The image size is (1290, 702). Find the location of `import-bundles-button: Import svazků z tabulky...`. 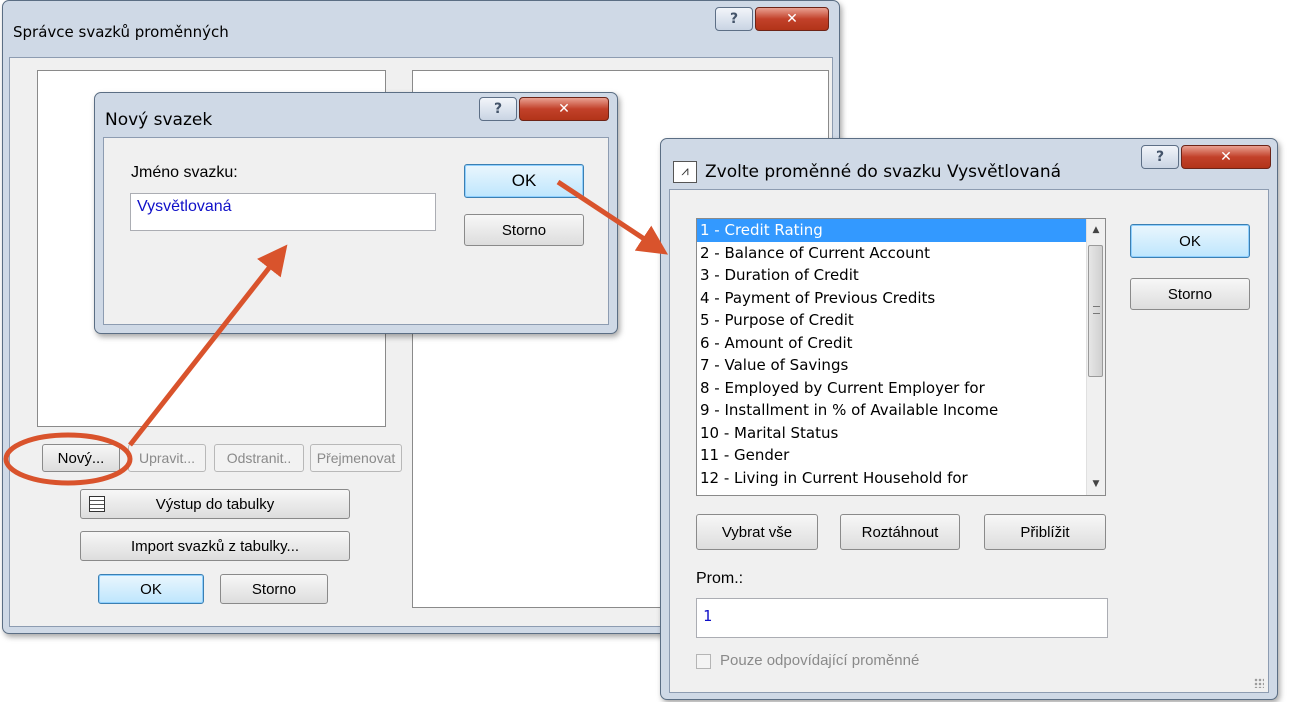

import-bundles-button: Import svazků z tabulky... is located at coordinates (215, 546).